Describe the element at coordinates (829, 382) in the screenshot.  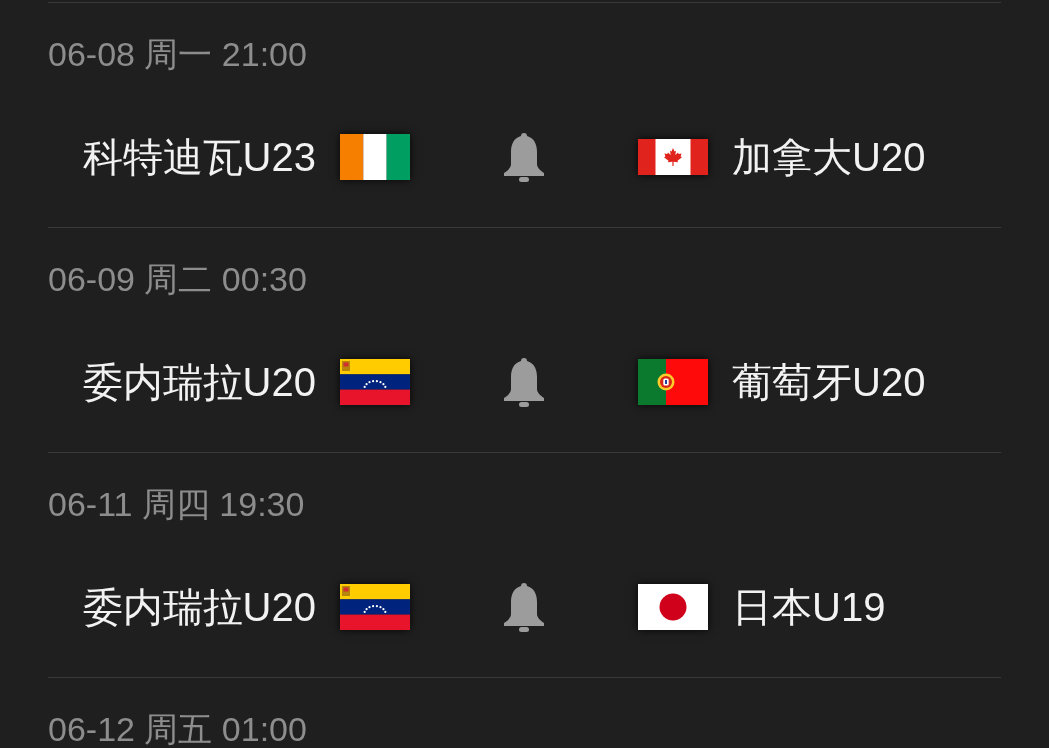
I see `team-name: 葡萄牙U20` at that location.